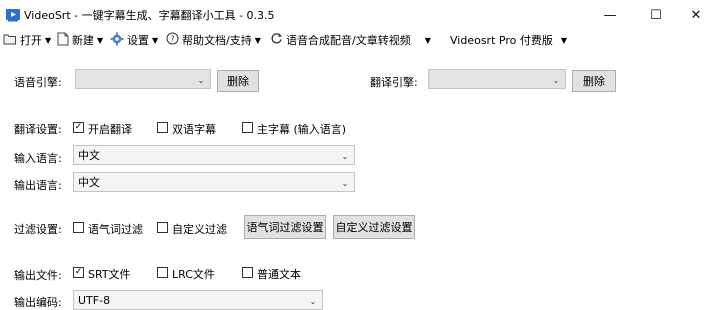 Image resolution: width=719 pixels, height=310 pixels. I want to click on speech-engine-delete-button: 删除, so click(238, 81).